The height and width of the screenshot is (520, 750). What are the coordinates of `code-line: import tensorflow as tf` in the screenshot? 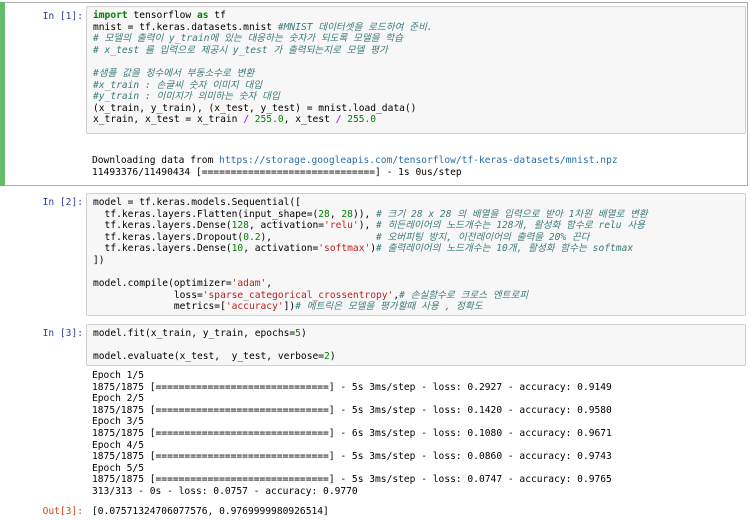 It's located at (263, 16).